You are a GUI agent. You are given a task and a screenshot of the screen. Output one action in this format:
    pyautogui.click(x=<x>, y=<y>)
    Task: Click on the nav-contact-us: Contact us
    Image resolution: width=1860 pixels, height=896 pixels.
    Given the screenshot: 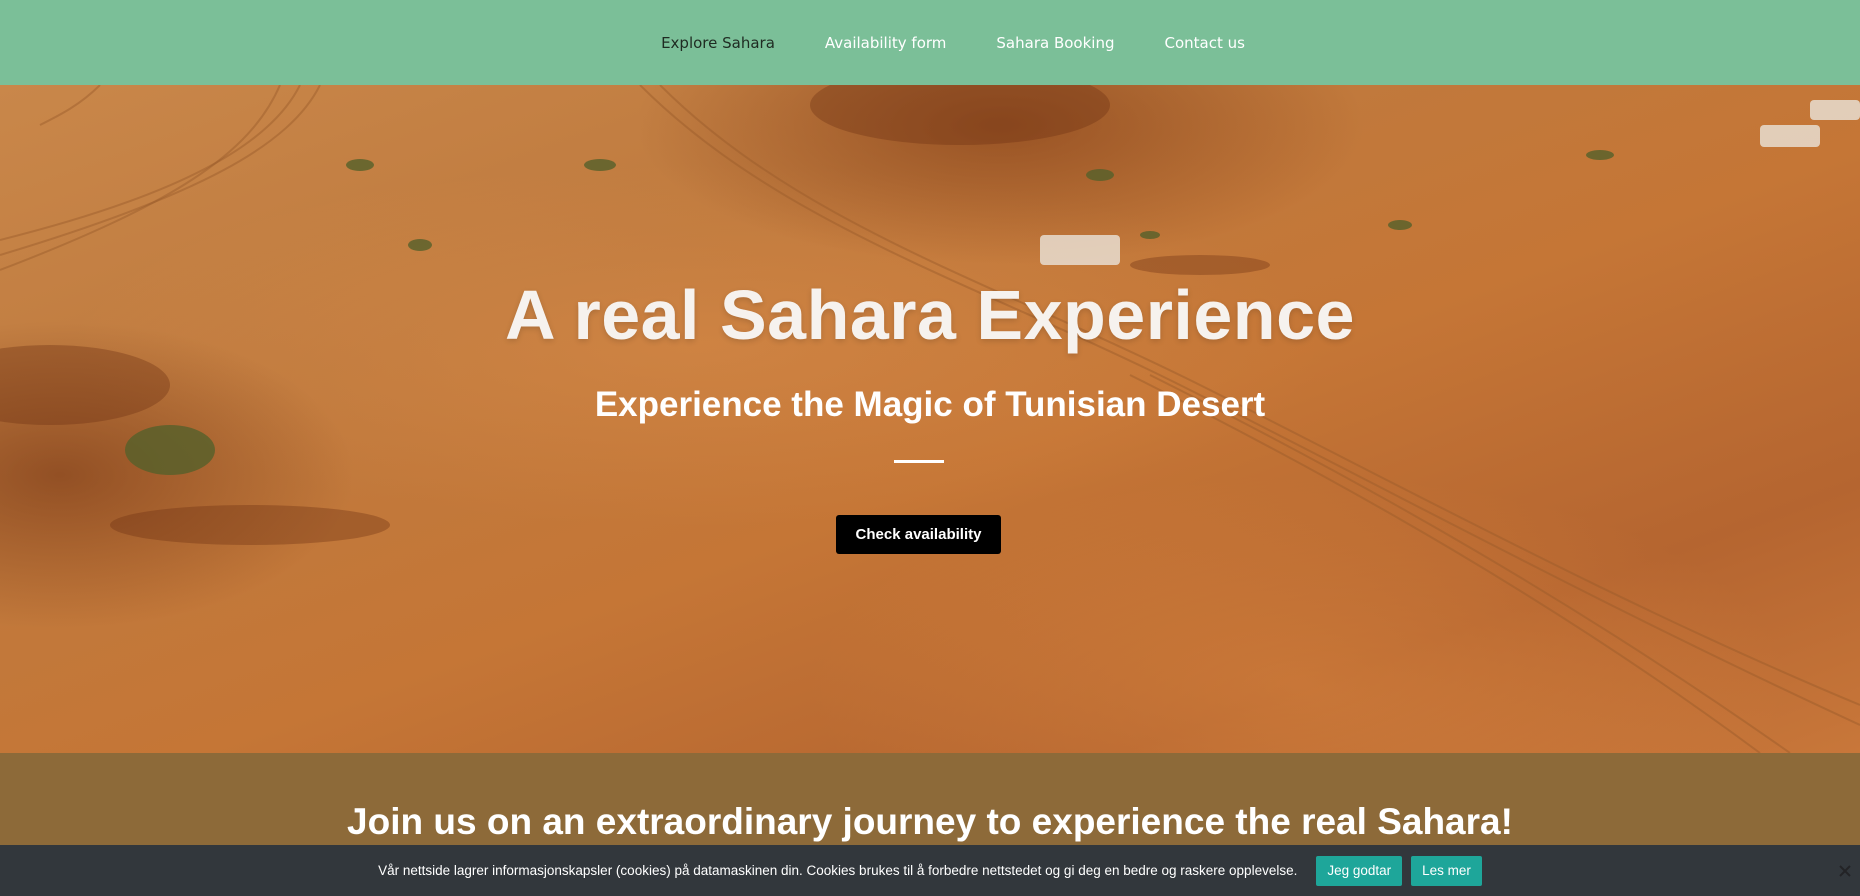 What is the action you would take?
    pyautogui.click(x=1204, y=43)
    